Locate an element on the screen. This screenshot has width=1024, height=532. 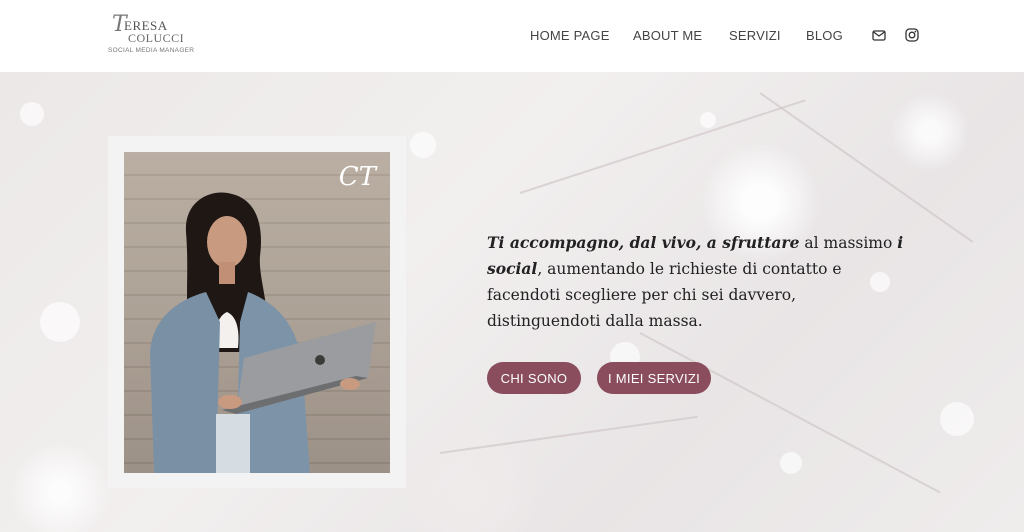
site-logo: T ERESA COLUCCI SOCIAL MEDIA MANAGER is located at coordinates (153, 35).